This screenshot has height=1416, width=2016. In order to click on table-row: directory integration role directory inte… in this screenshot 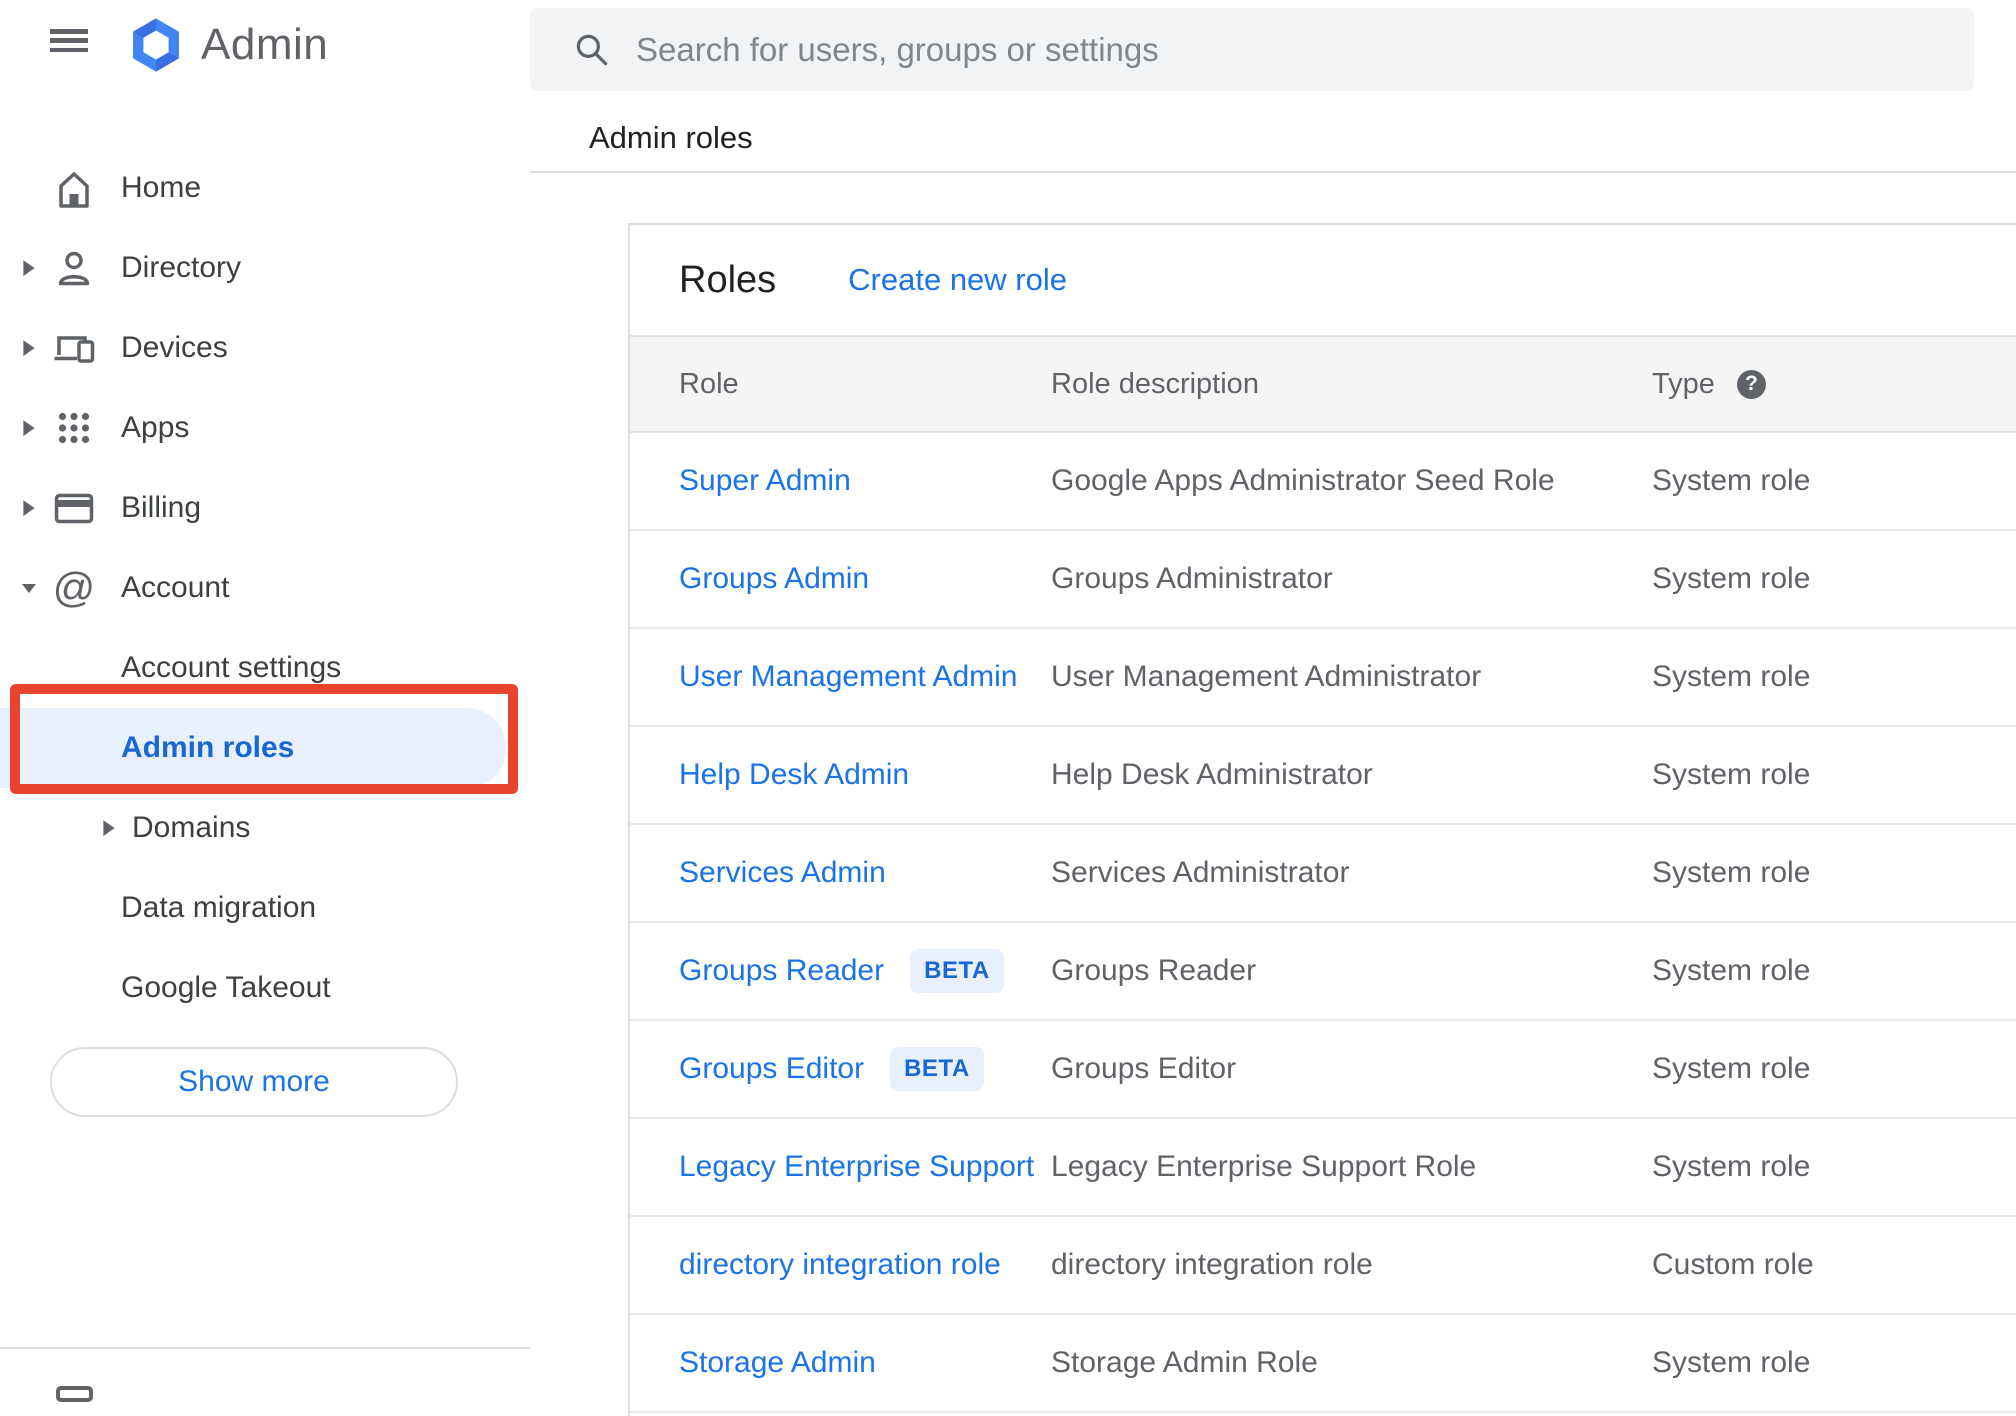, I will do `click(1323, 1266)`.